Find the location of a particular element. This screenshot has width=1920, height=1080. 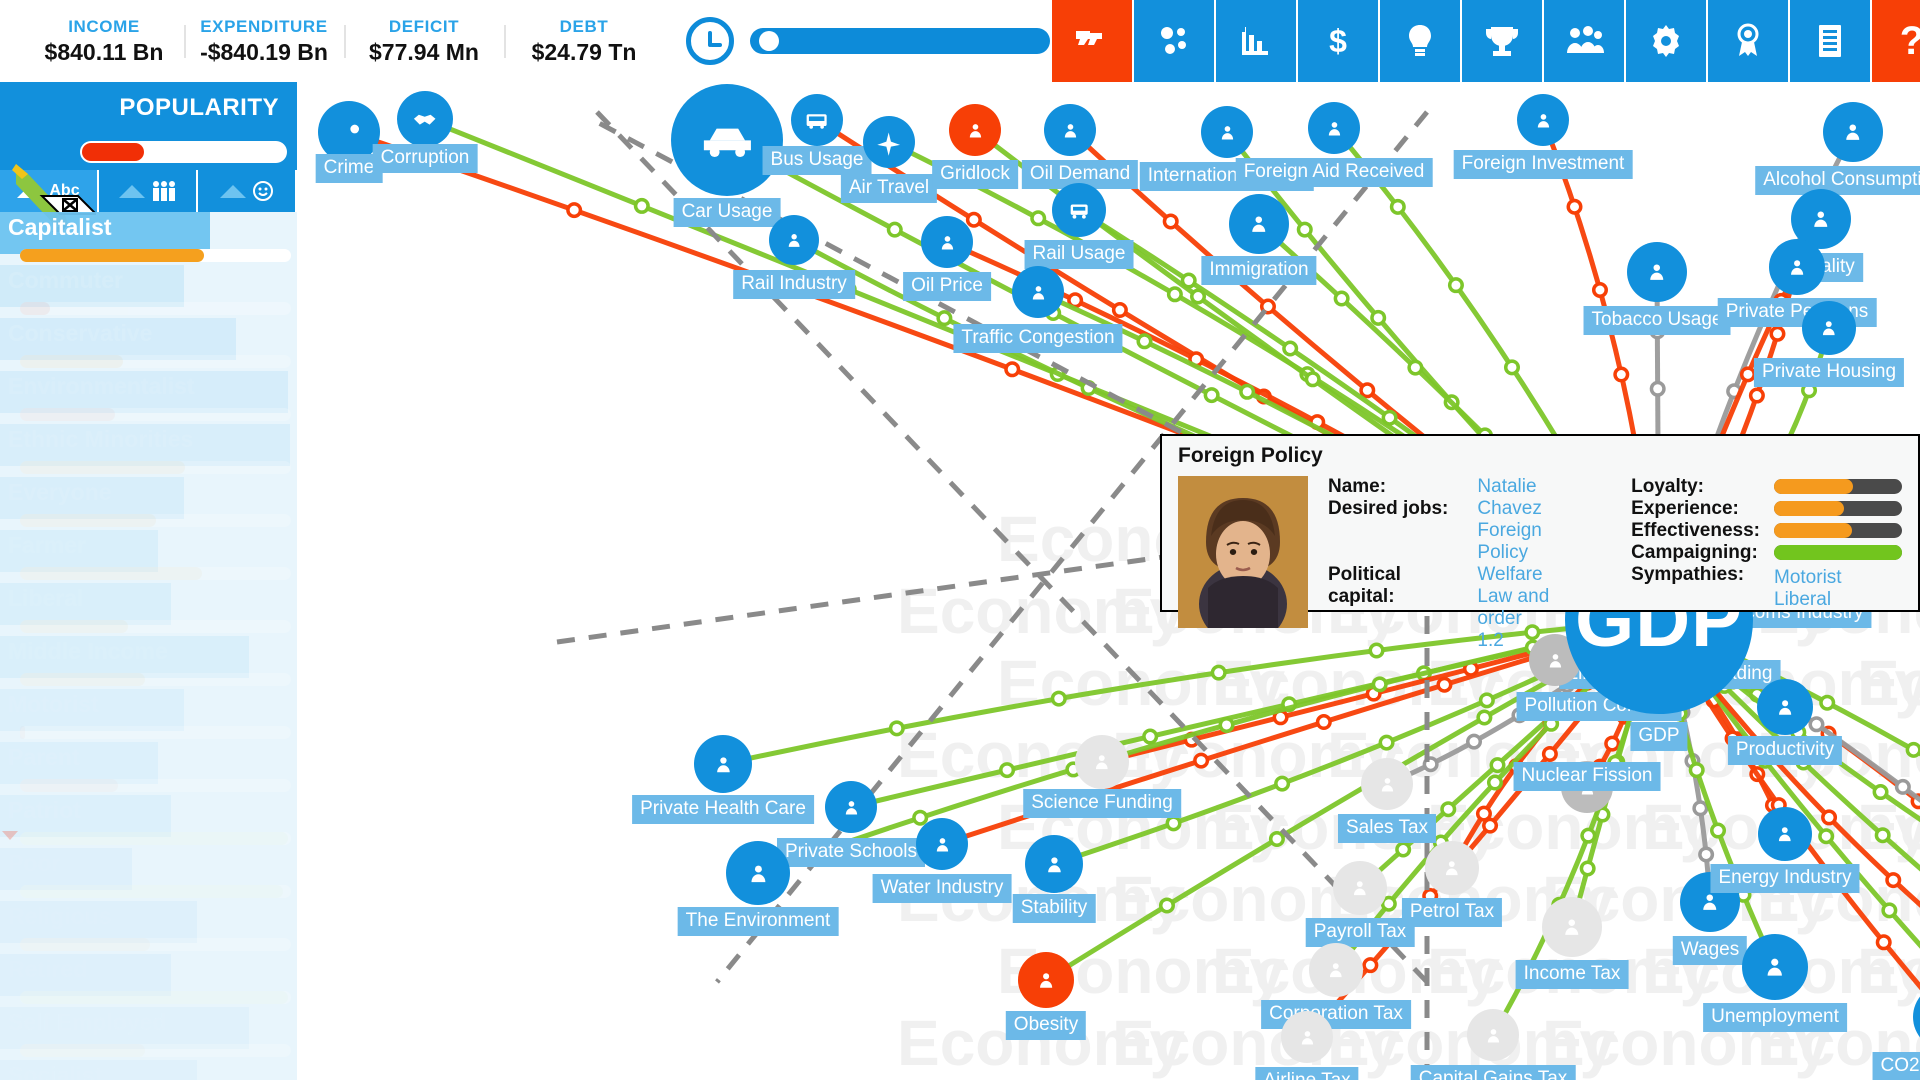

popularity-group-row: Motorist is located at coordinates (148, 715).